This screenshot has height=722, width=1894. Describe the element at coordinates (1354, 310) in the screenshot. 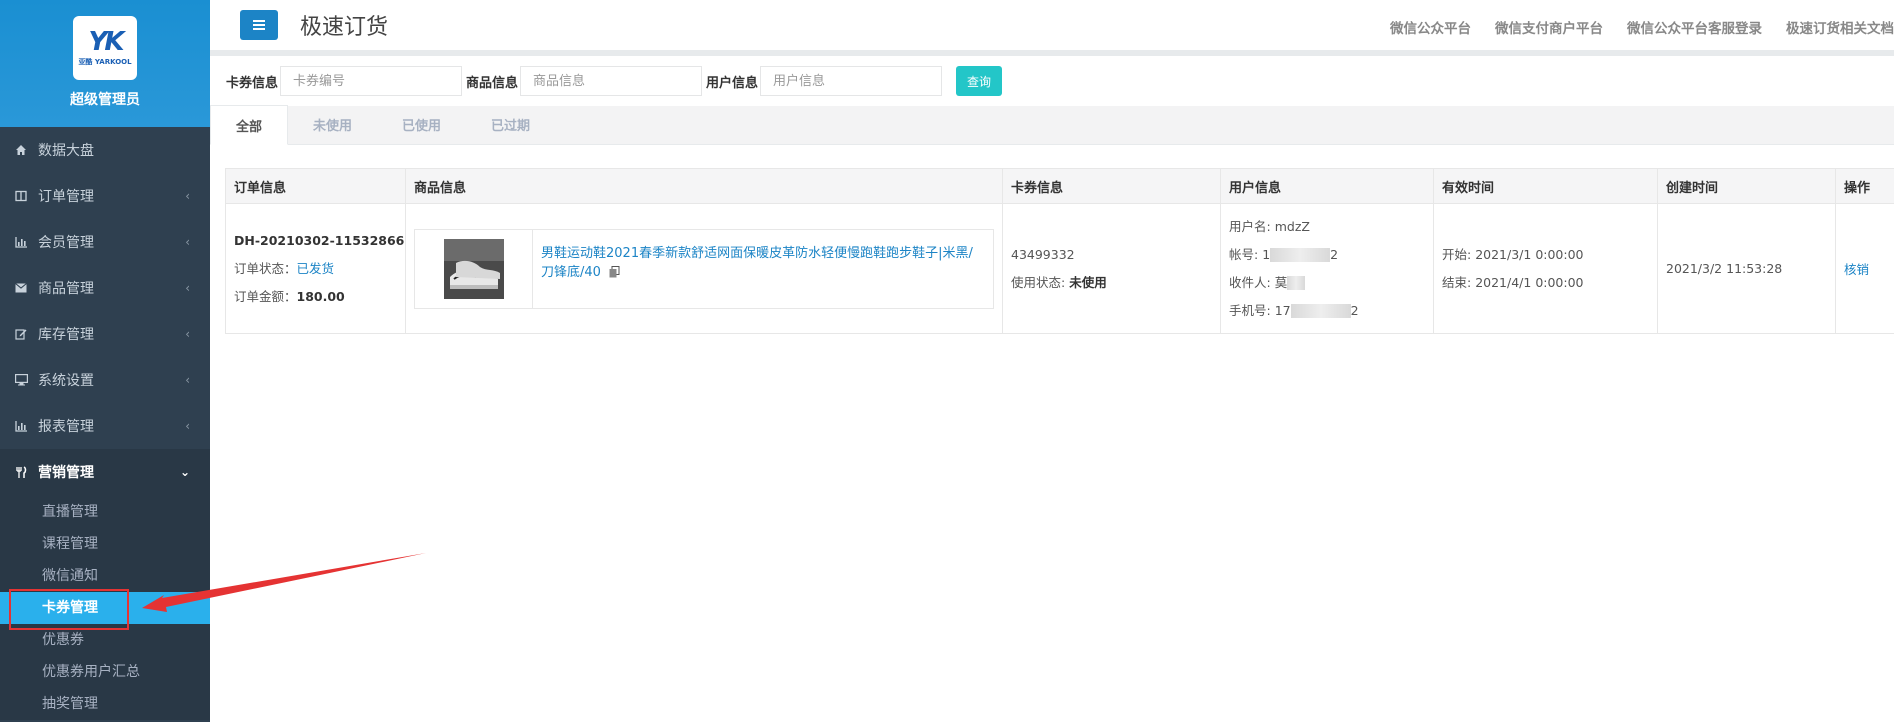

I see `phone-suffix: 2` at that location.